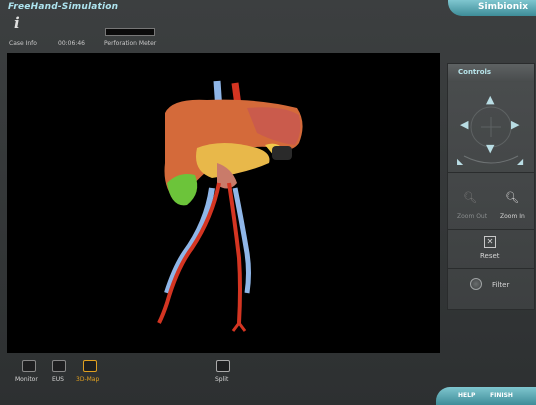  I want to click on case-info-label: Case Info, so click(23, 43).